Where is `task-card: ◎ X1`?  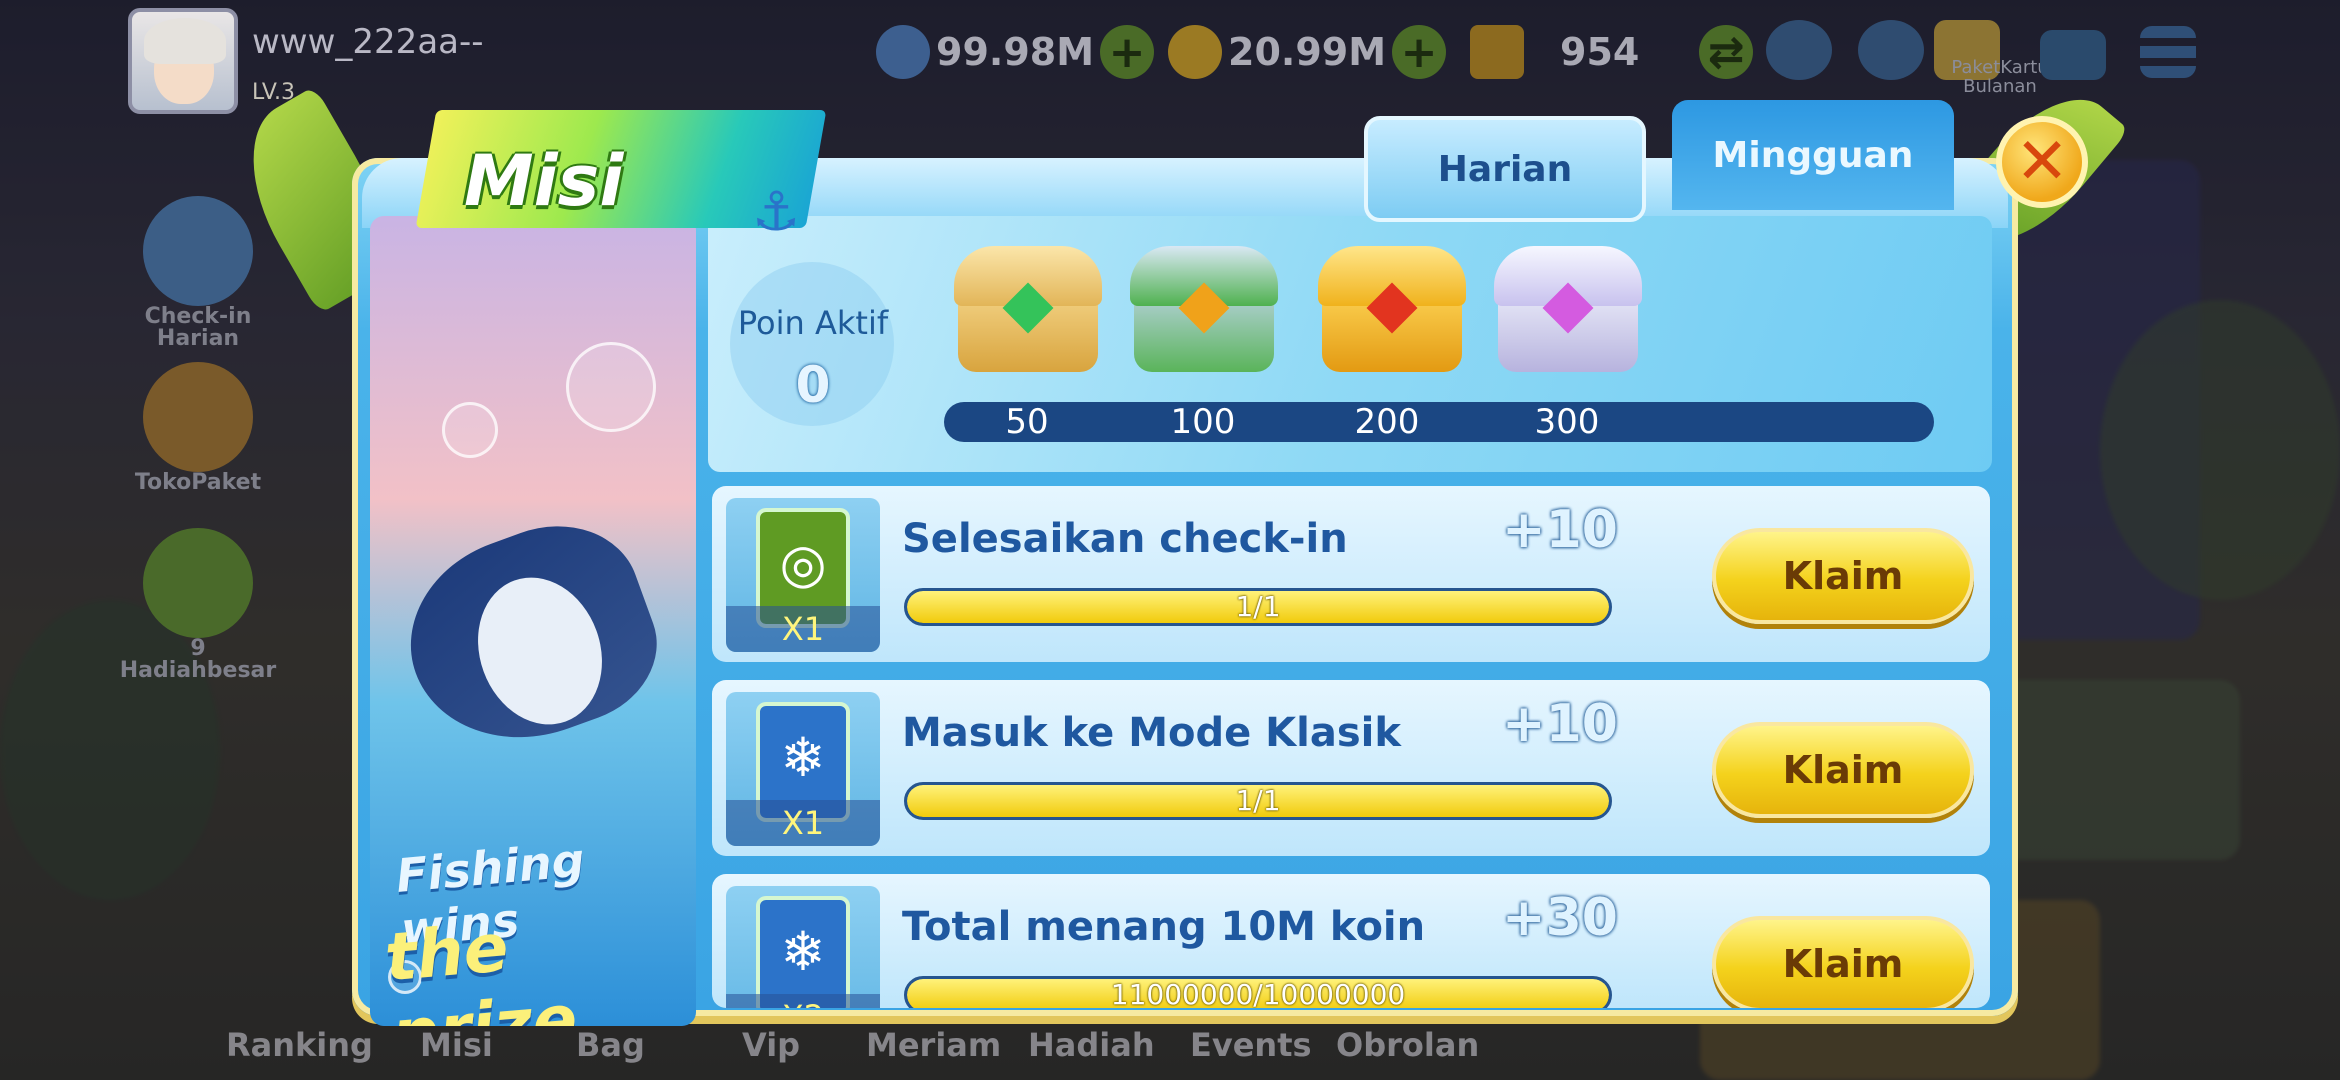 task-card: ◎ X1 is located at coordinates (803, 575).